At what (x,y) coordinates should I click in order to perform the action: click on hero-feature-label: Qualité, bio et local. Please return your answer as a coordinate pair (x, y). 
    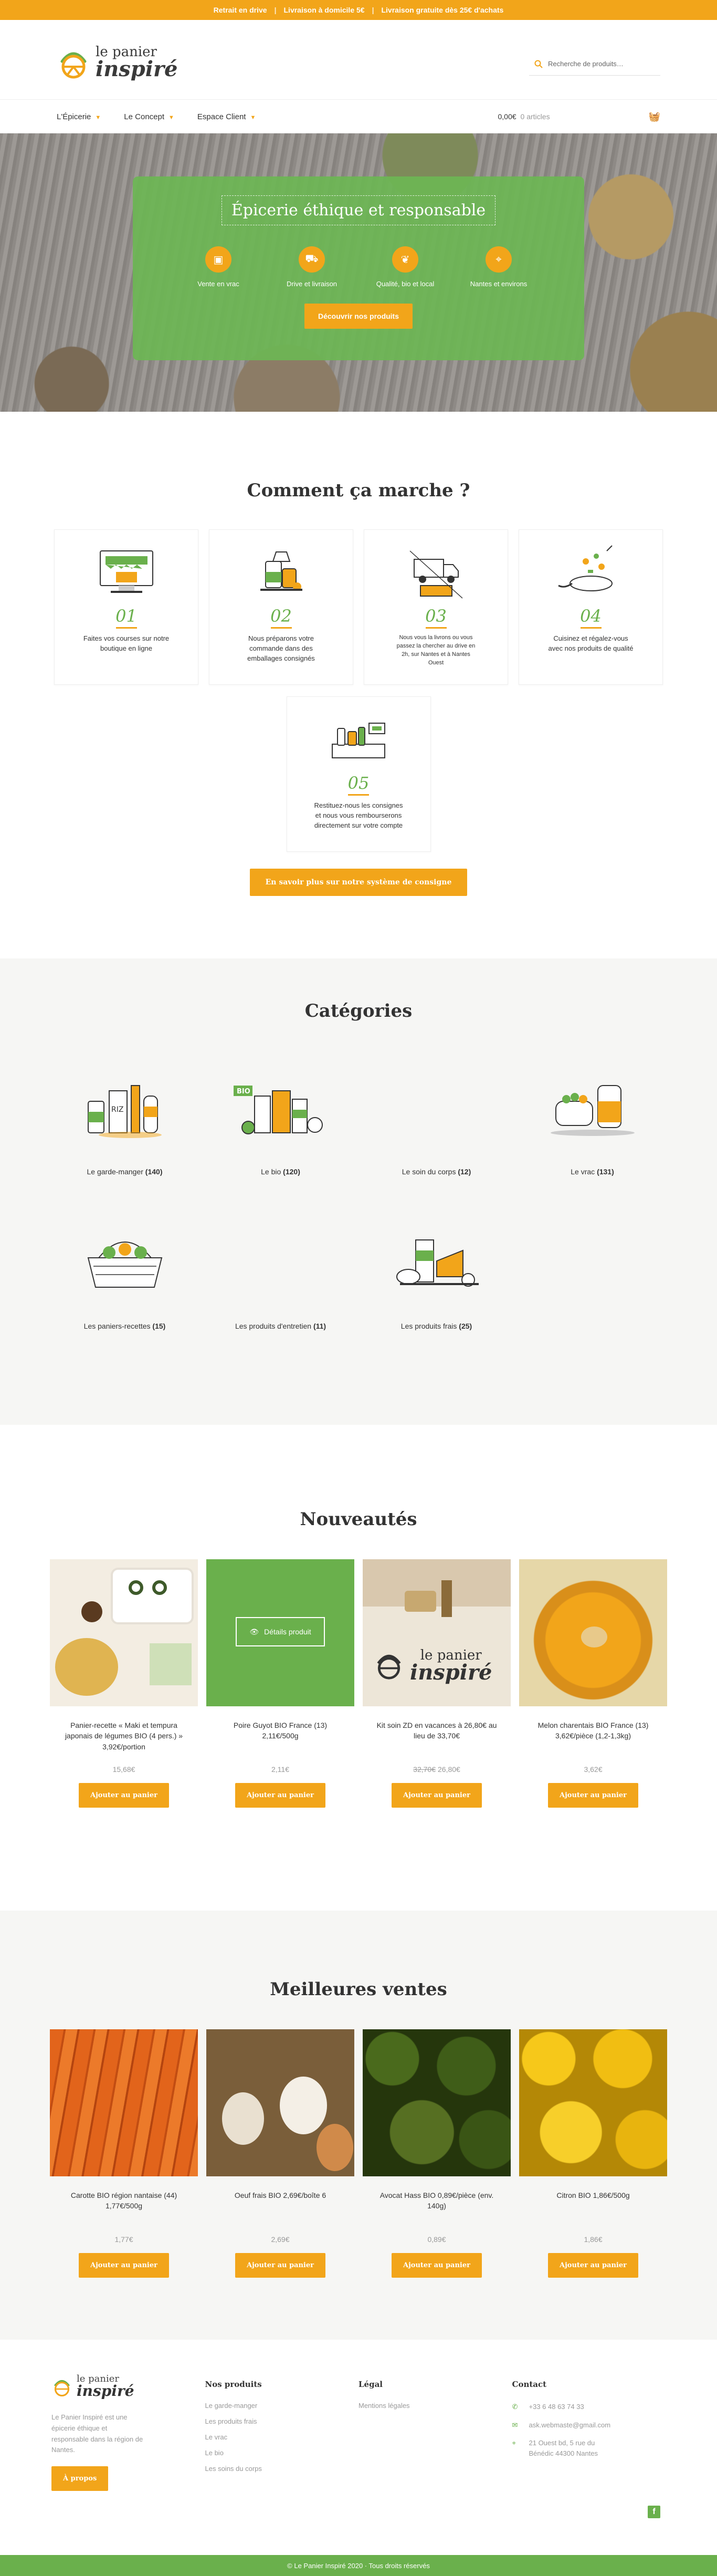
    Looking at the image, I should click on (405, 284).